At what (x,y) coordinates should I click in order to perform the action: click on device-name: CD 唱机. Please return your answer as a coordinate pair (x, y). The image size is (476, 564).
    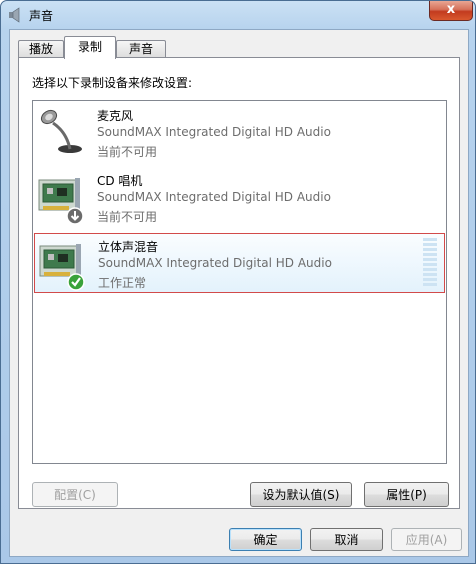
    Looking at the image, I should click on (120, 181).